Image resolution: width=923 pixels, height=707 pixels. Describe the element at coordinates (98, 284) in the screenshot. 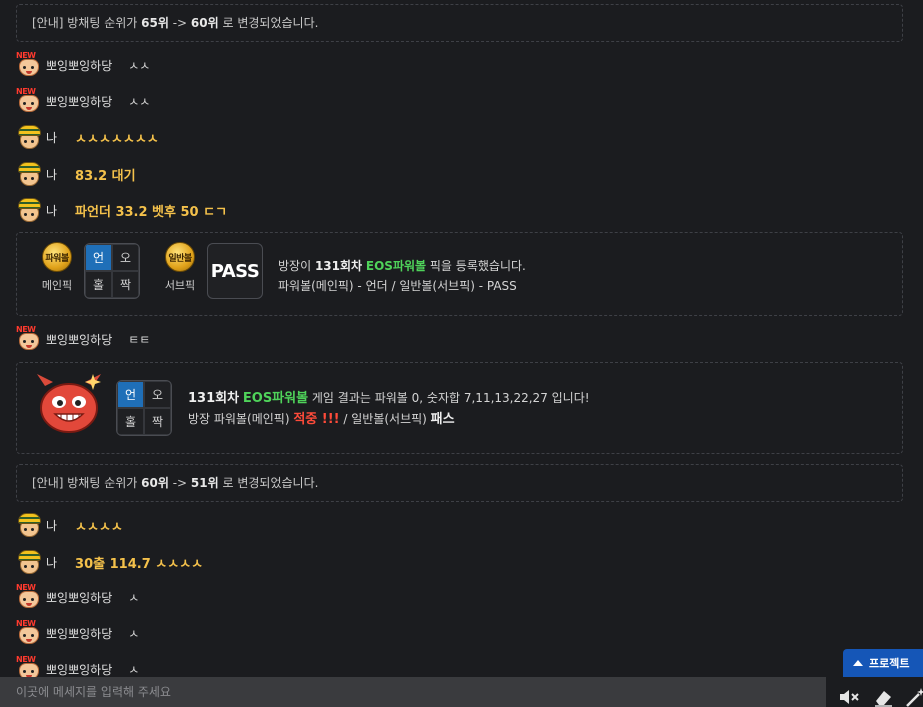

I see `pick-odd: 홀` at that location.